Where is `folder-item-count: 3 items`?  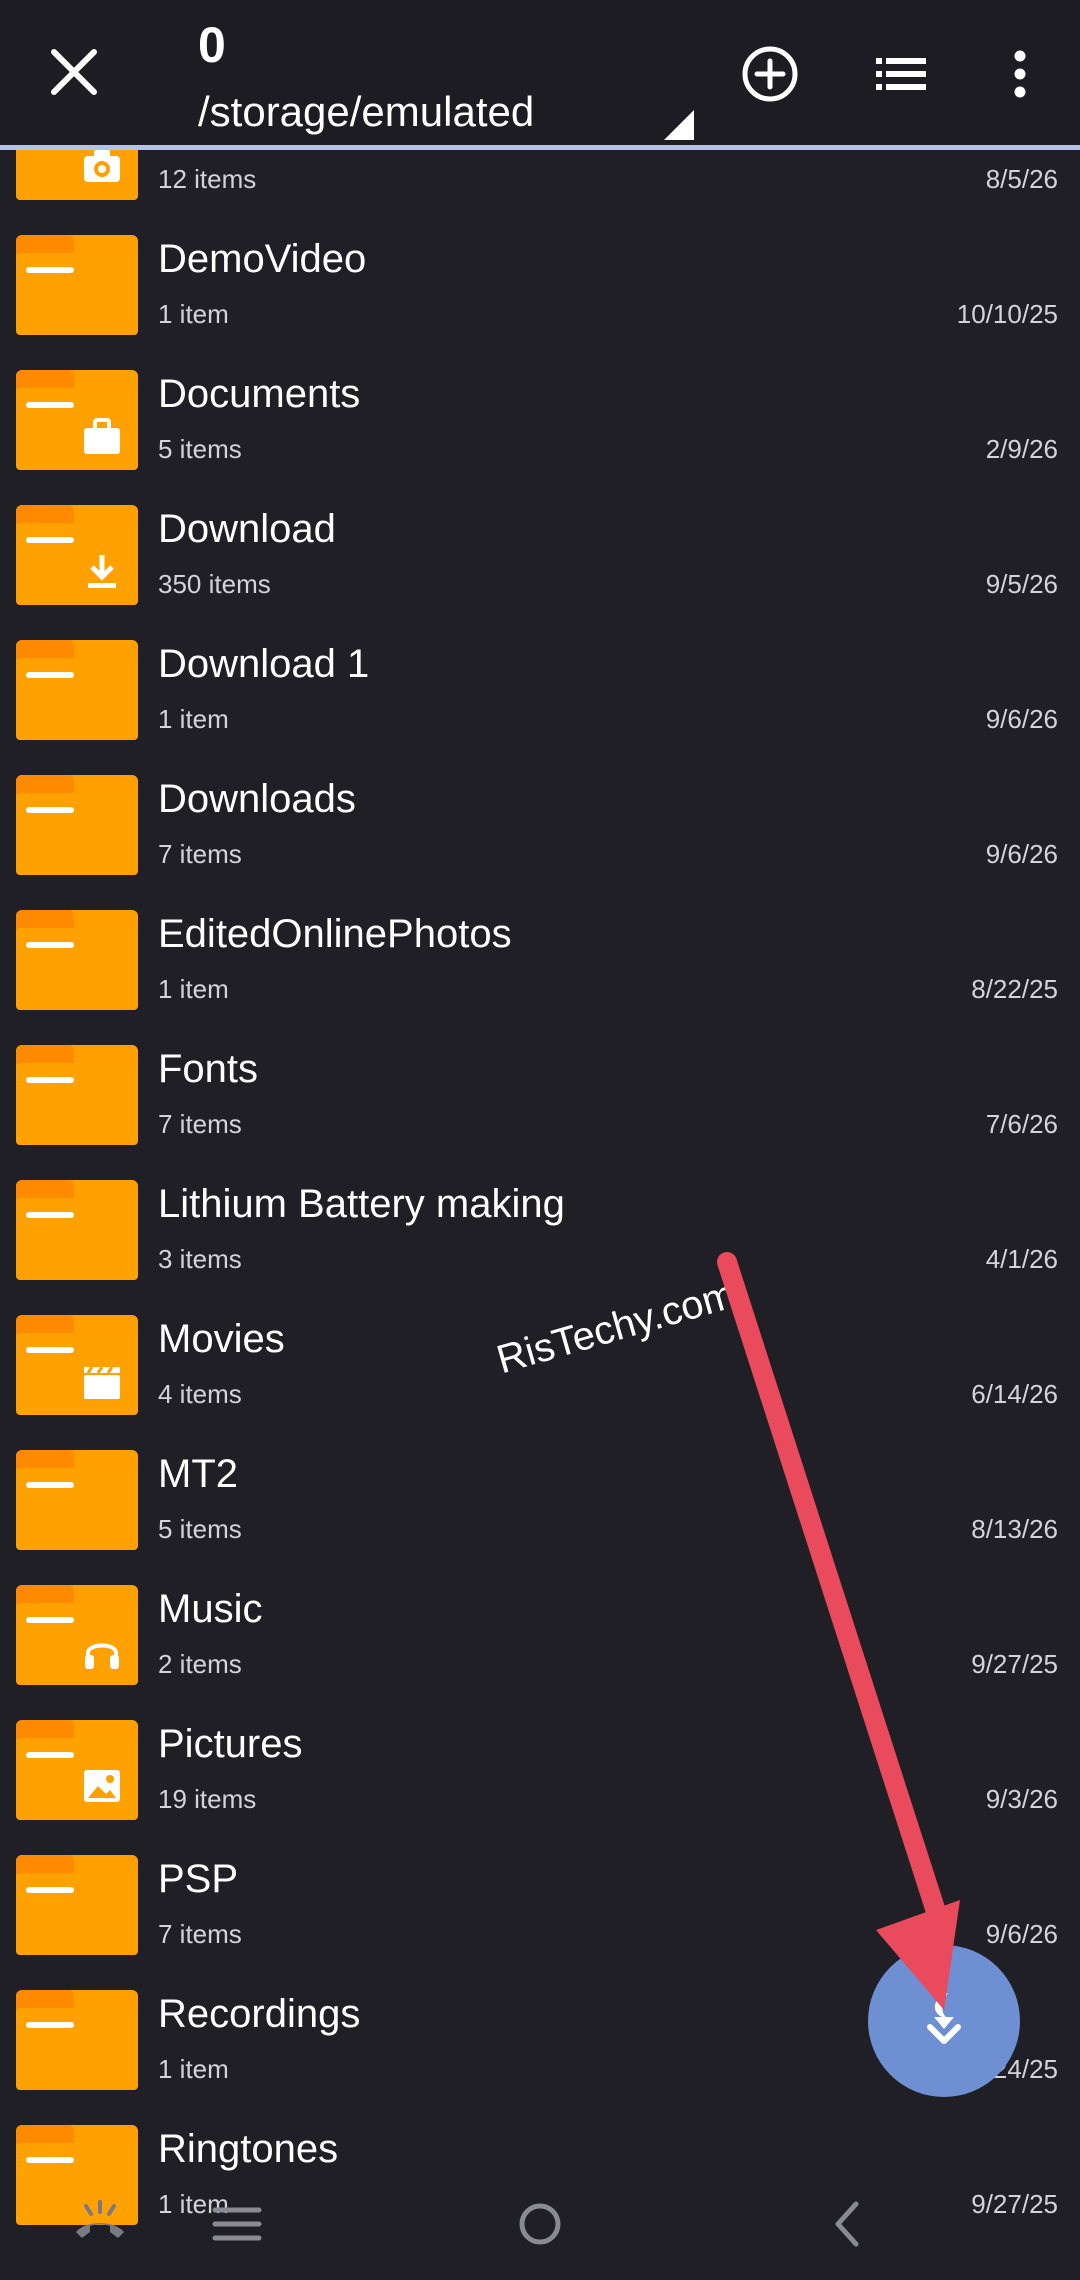
folder-item-count: 3 items is located at coordinates (200, 1259).